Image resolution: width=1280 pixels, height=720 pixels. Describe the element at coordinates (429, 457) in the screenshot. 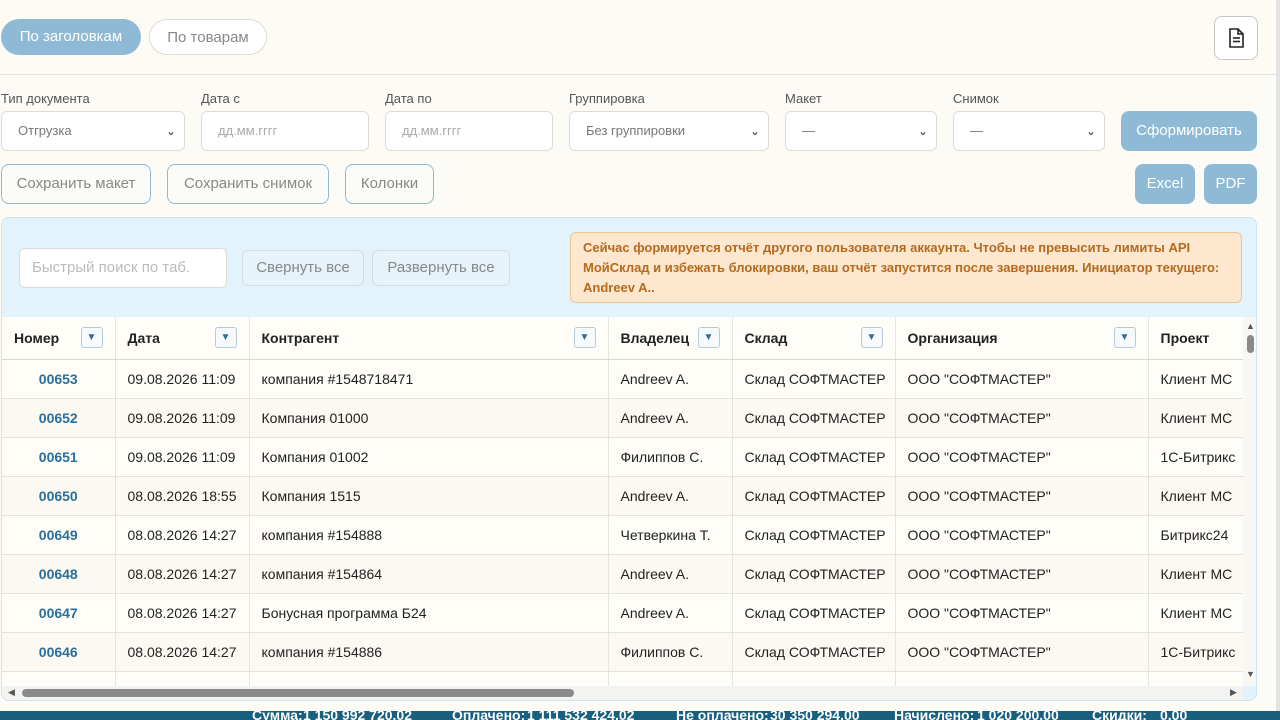

I see `cell-counterparty: Компания 01002` at that location.